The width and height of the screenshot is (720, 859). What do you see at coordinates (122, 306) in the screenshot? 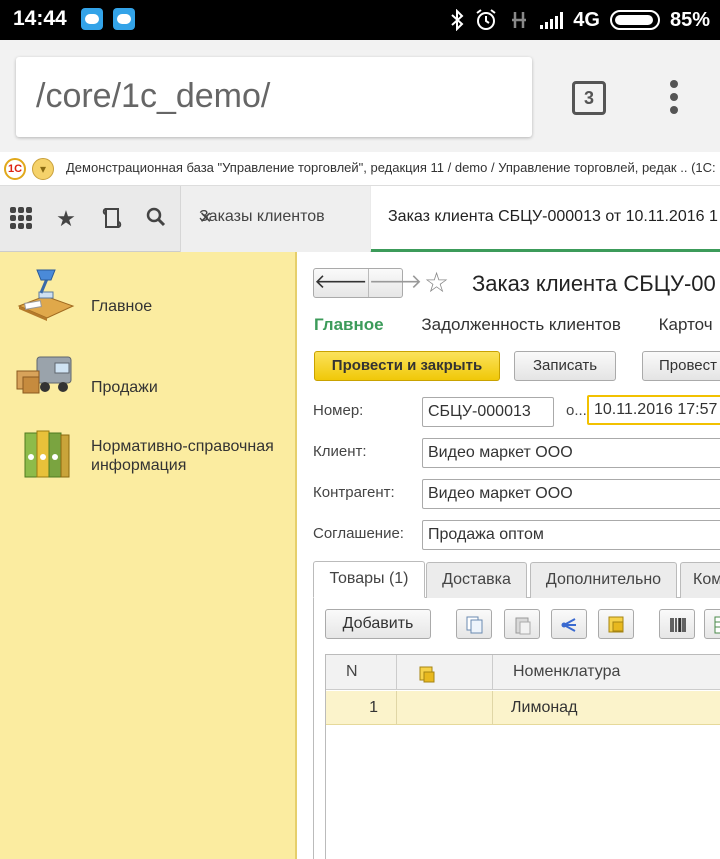
I see `section-main-label: Главное` at bounding box center [122, 306].